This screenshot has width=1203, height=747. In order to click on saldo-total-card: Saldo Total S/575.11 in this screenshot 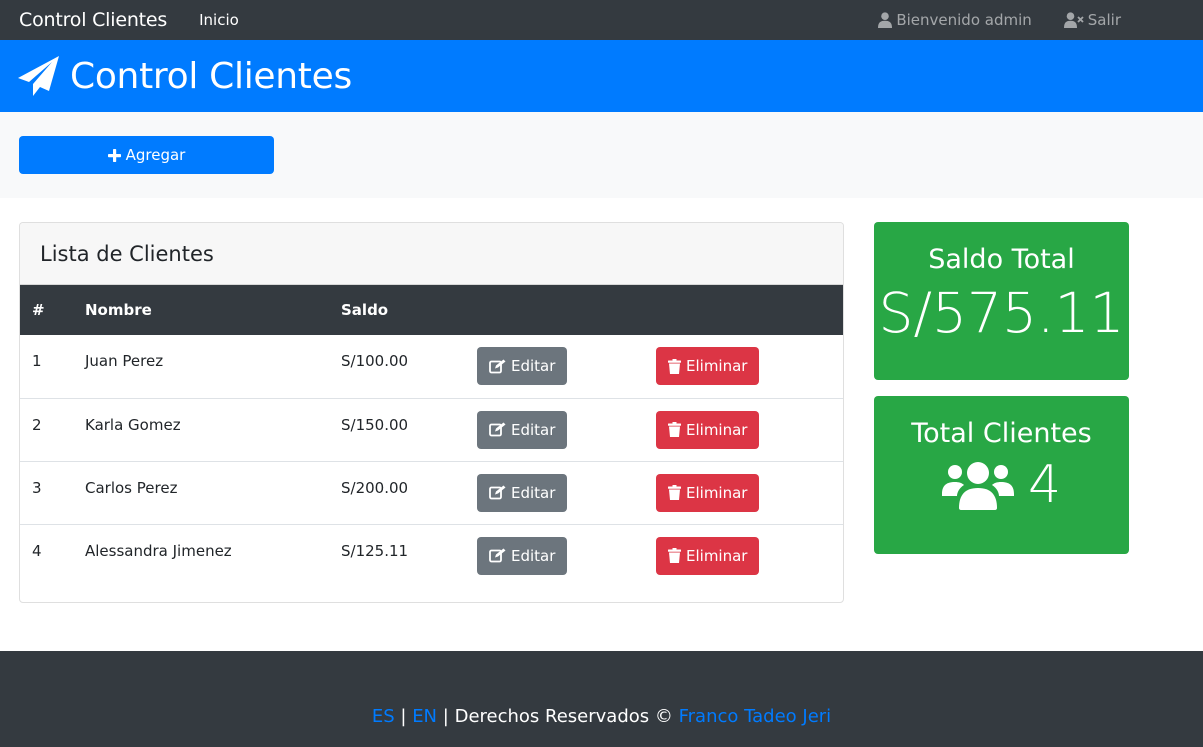, I will do `click(1001, 301)`.